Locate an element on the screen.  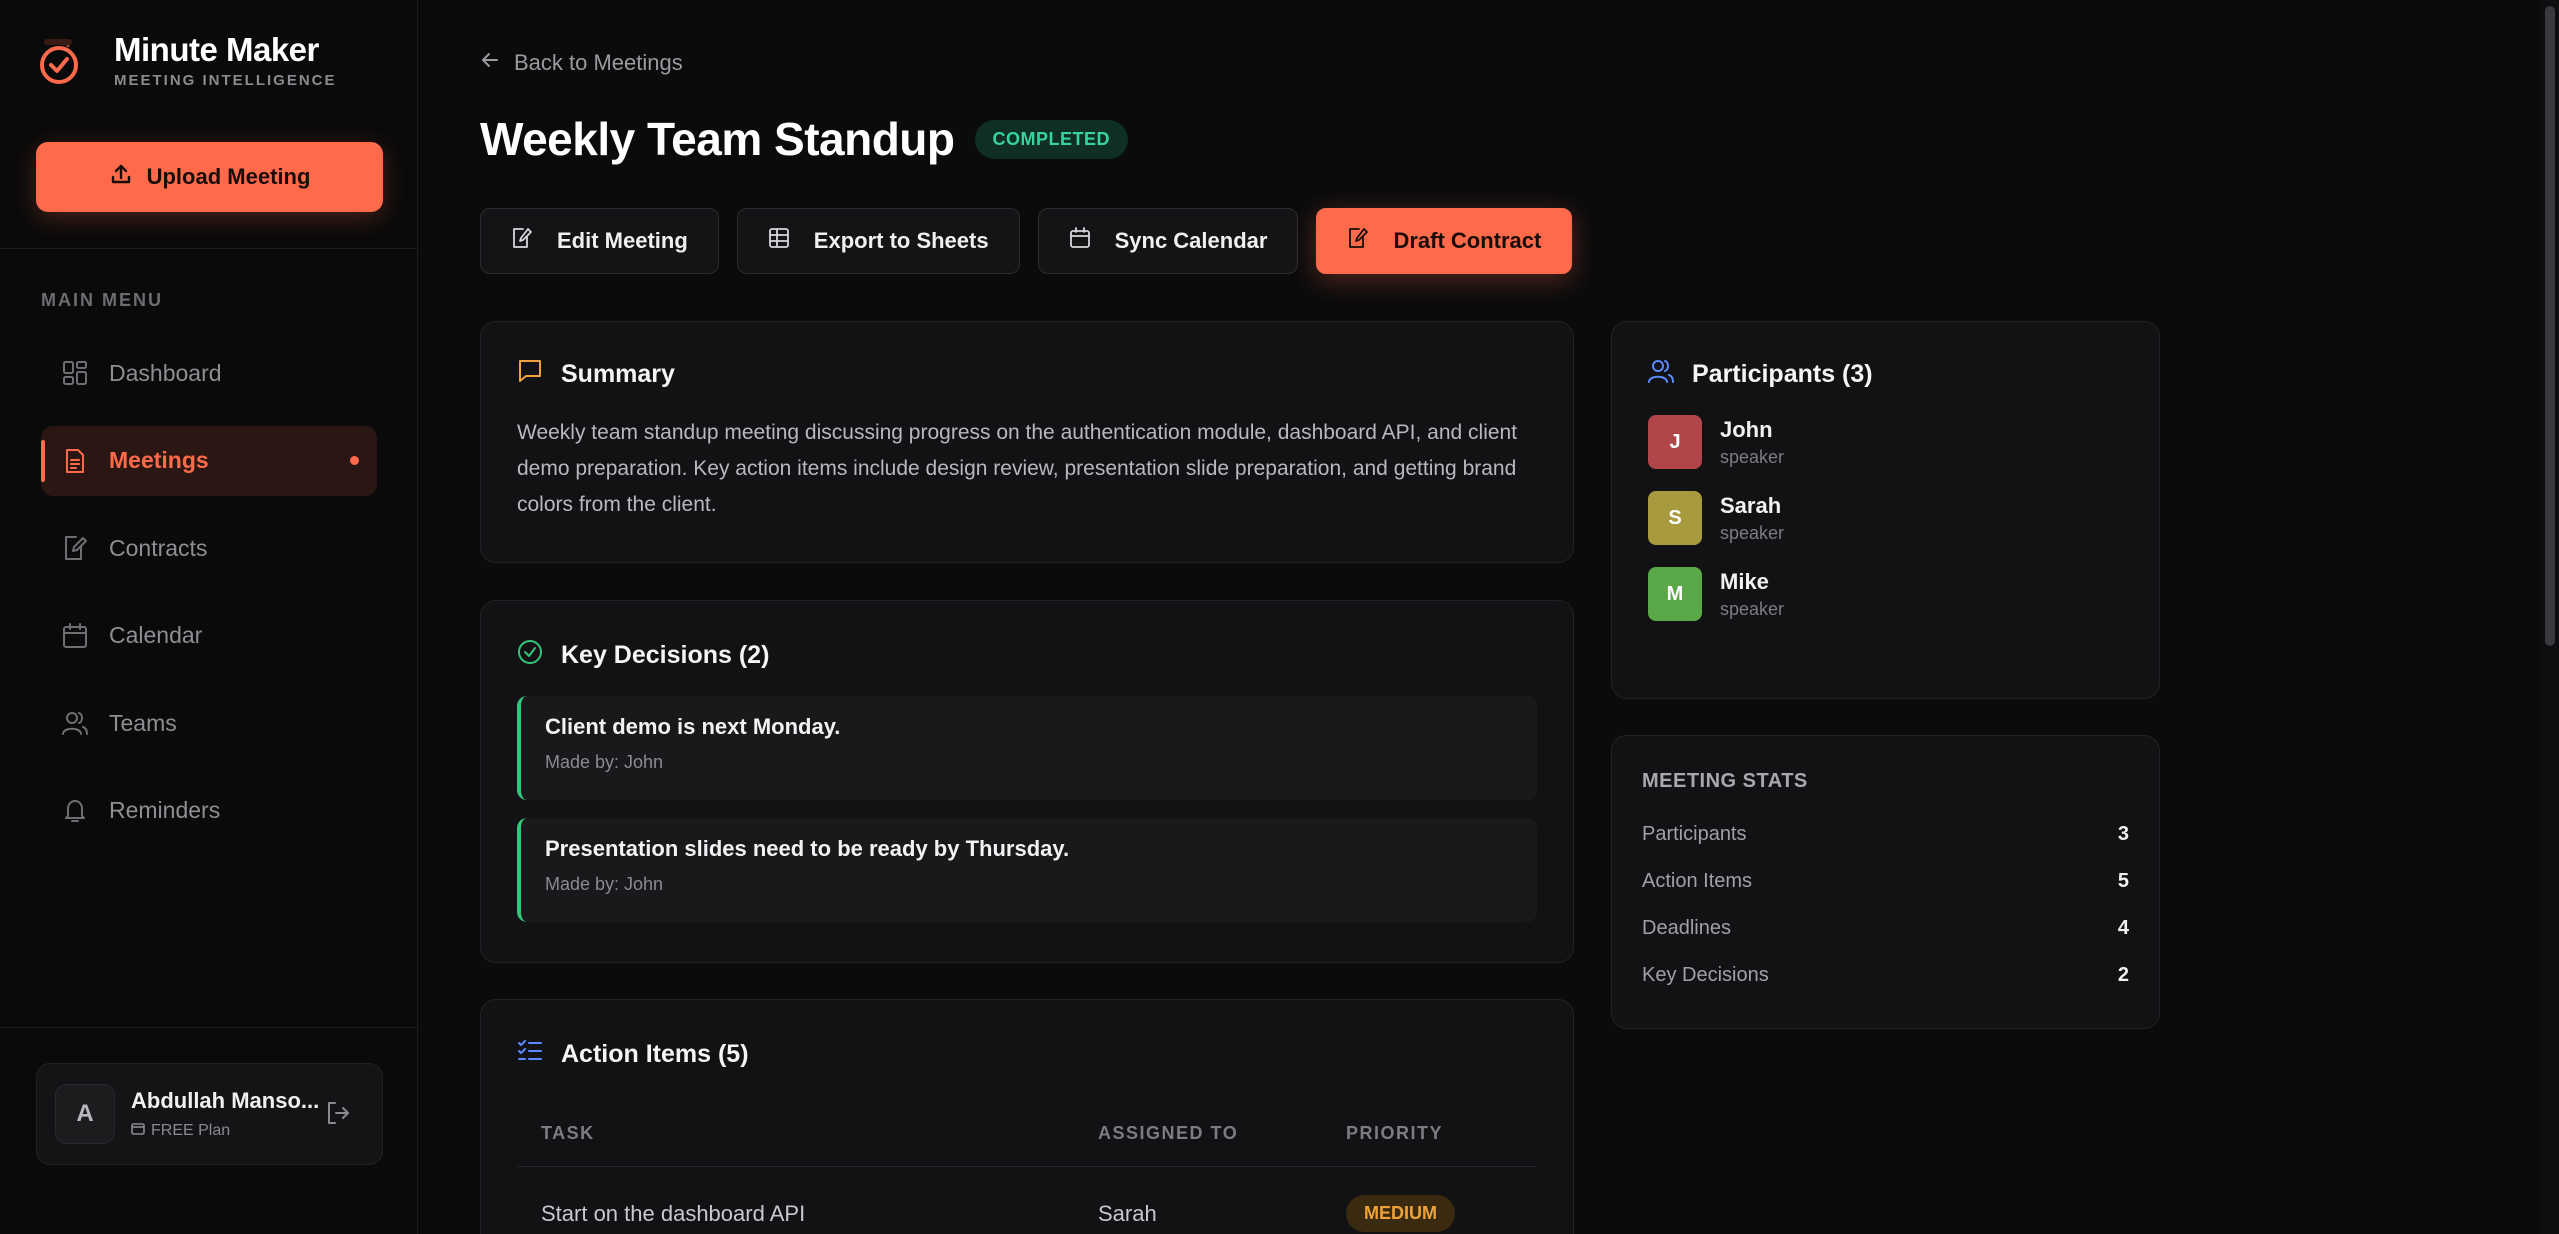
upload-meeting-label: Upload Meeting is located at coordinates (228, 176).